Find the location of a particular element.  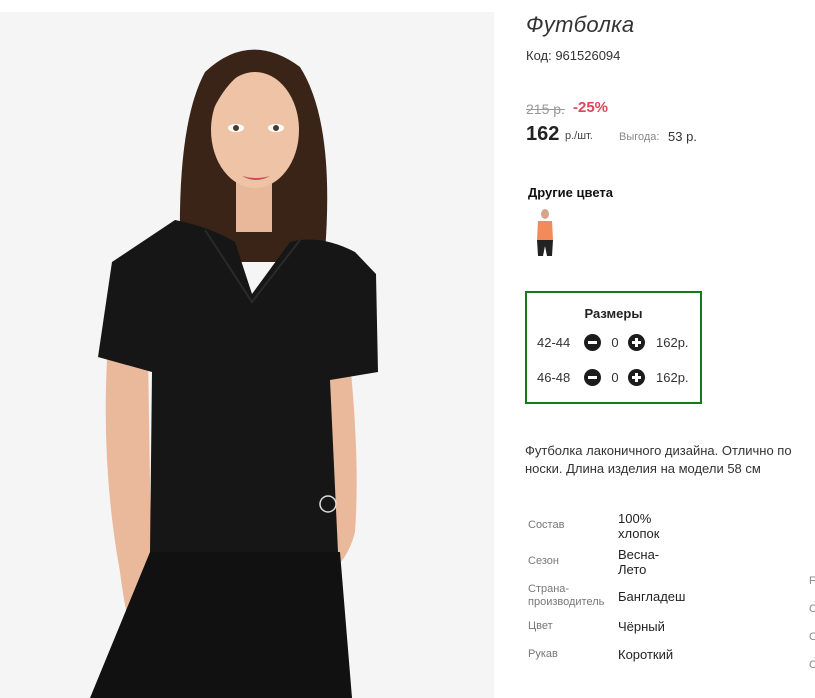

spec-value-season: Весна- Лето is located at coordinates (638, 562).